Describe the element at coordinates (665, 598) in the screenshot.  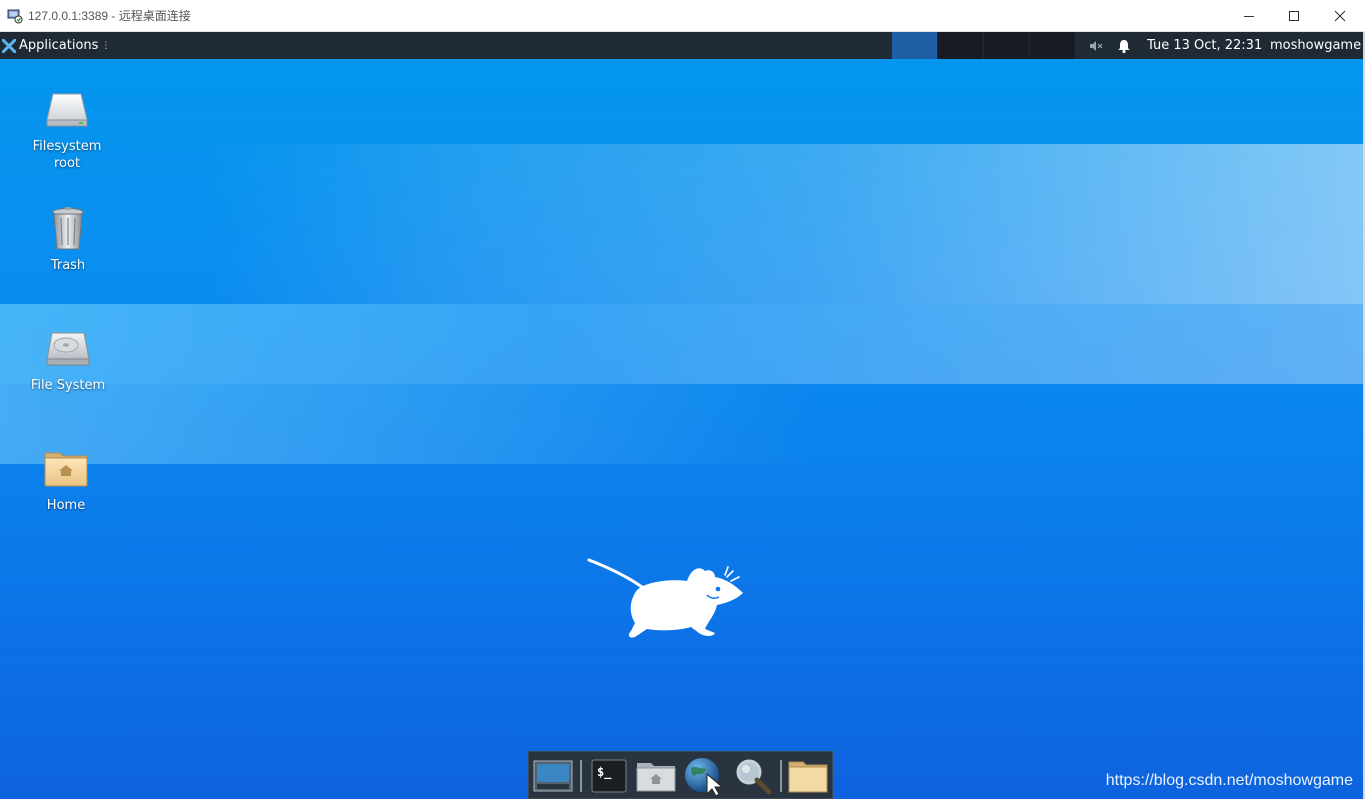
I see `xfce-mouse-logo` at that location.